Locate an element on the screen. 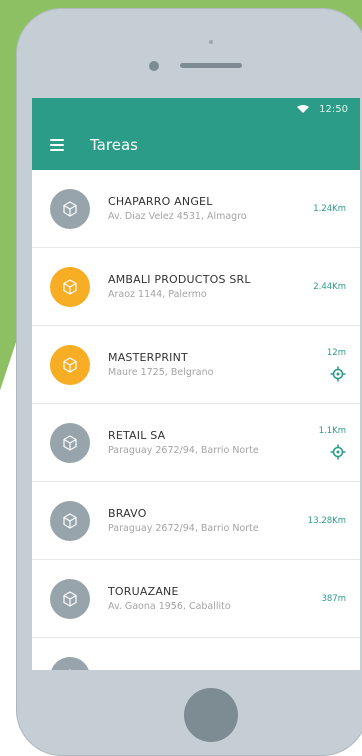 The width and height of the screenshot is (362, 756). page-title: Tareas is located at coordinates (114, 145).